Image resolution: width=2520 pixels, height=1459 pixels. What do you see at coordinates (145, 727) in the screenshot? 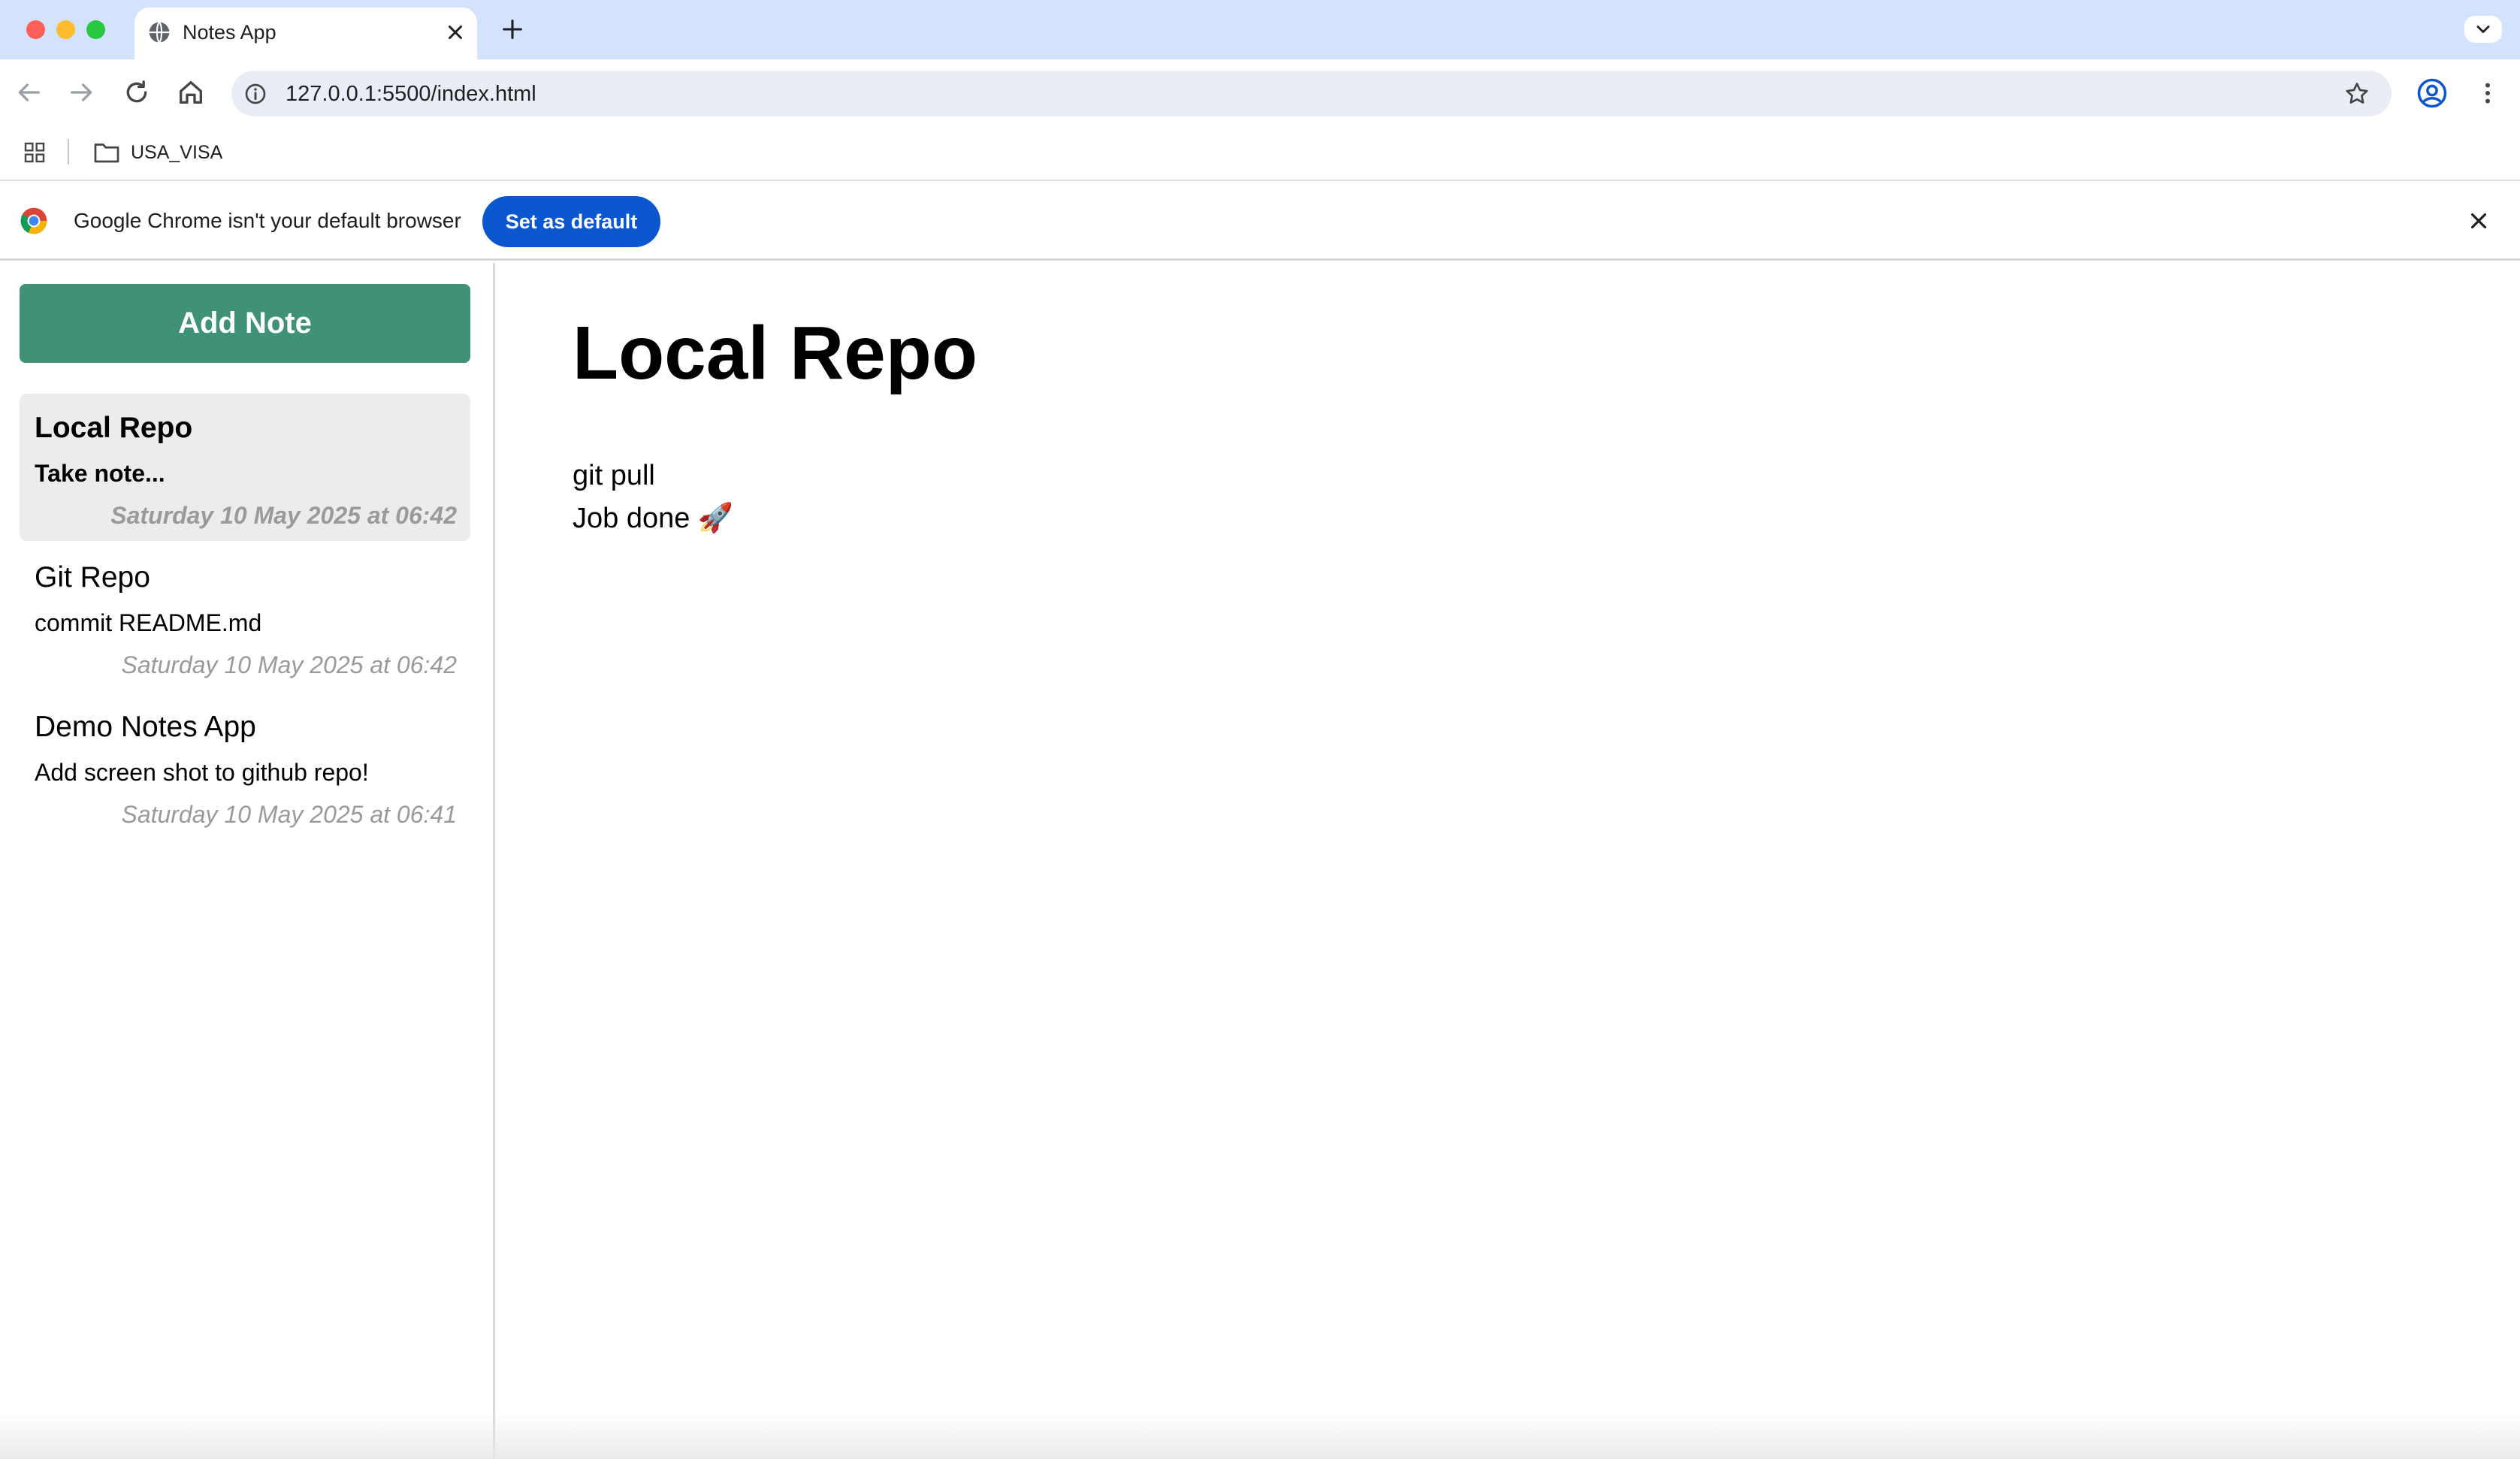
I see `note-title: Demo Notes App` at bounding box center [145, 727].